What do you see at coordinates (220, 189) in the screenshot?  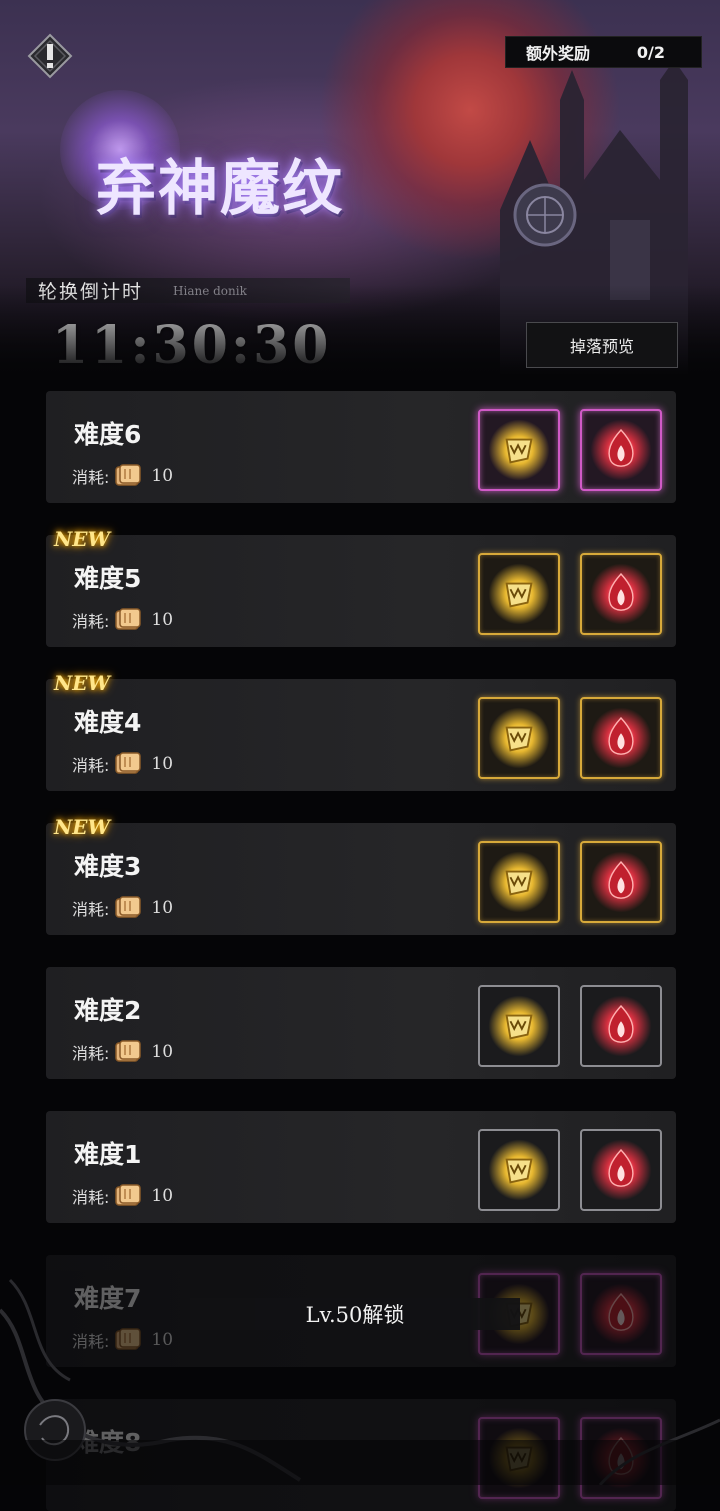 I see `page-title: 弃神魔纹` at bounding box center [220, 189].